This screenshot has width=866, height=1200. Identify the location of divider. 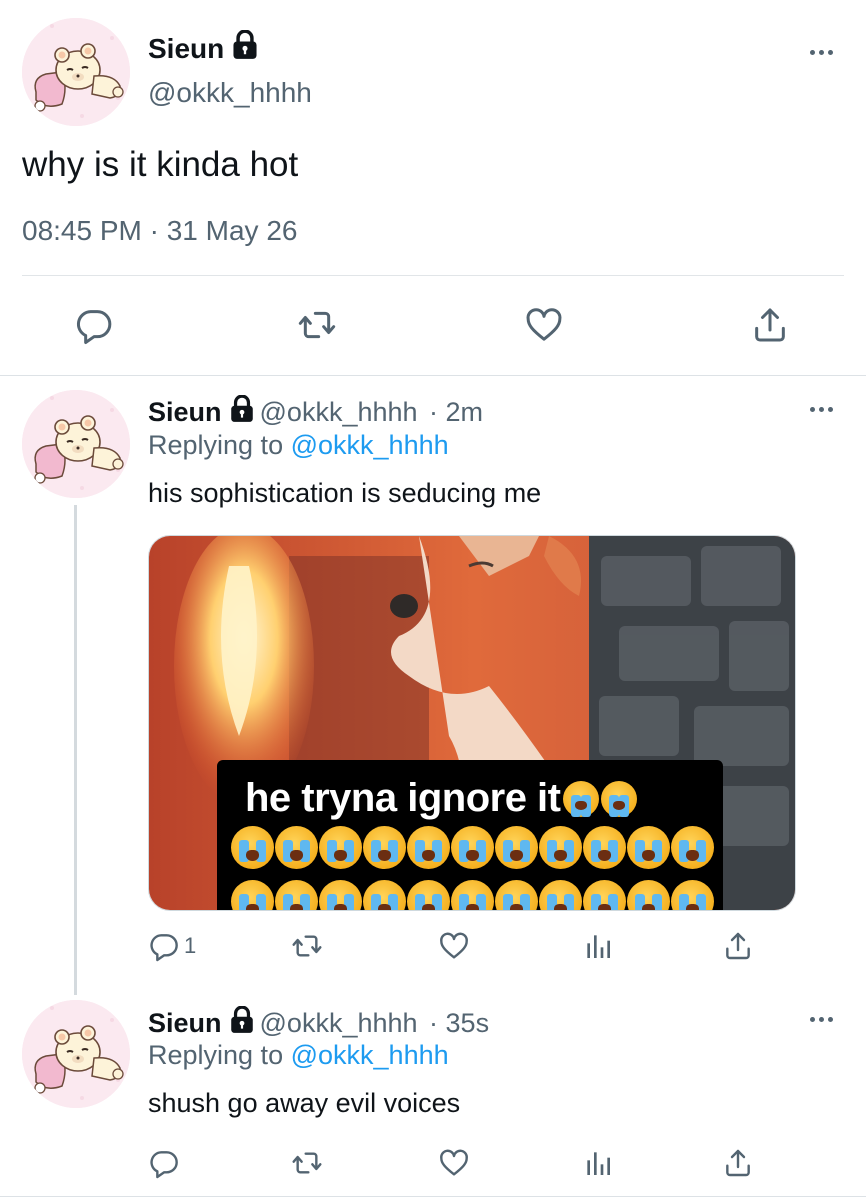
(433, 275).